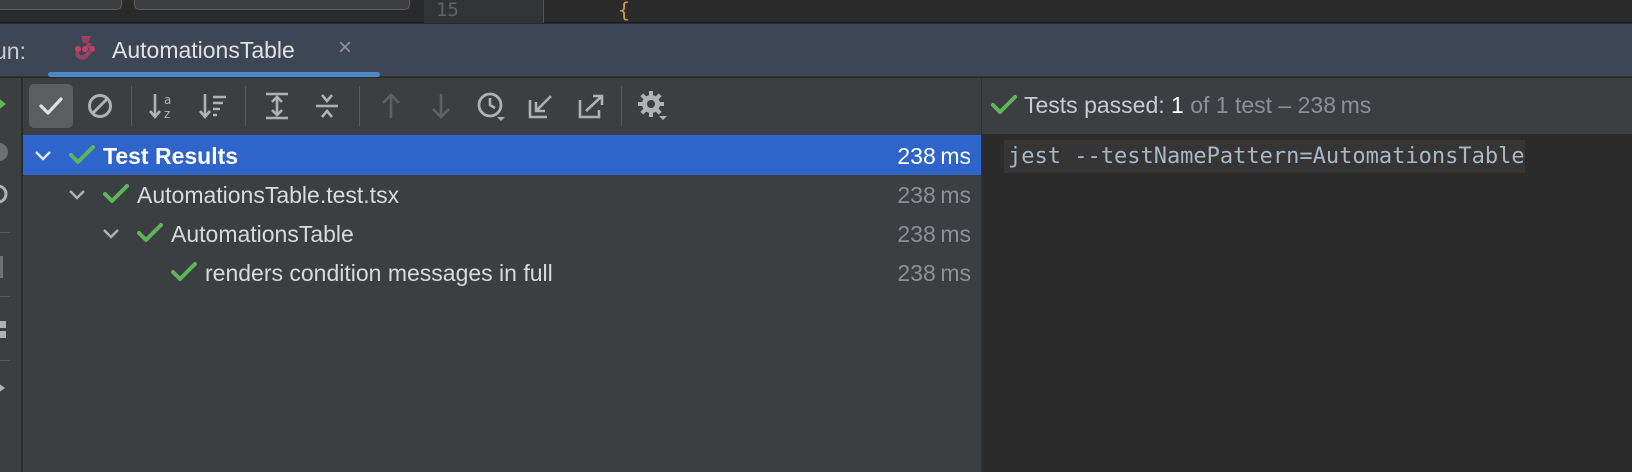 The width and height of the screenshot is (1632, 472). What do you see at coordinates (502, 194) in the screenshot?
I see `tree-row-test-file: AutomationsTable.test.tsx 238 ms` at bounding box center [502, 194].